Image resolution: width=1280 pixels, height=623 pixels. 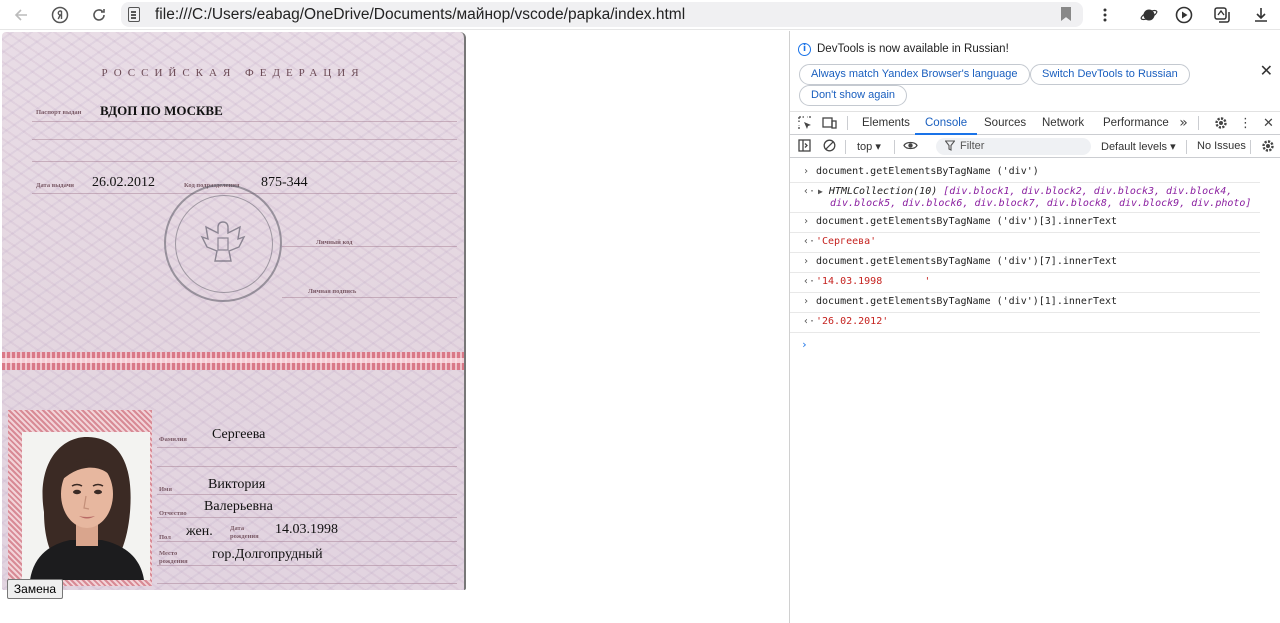 What do you see at coordinates (927, 171) in the screenshot?
I see `console-command: document.getElementsByTagName ('div')` at bounding box center [927, 171].